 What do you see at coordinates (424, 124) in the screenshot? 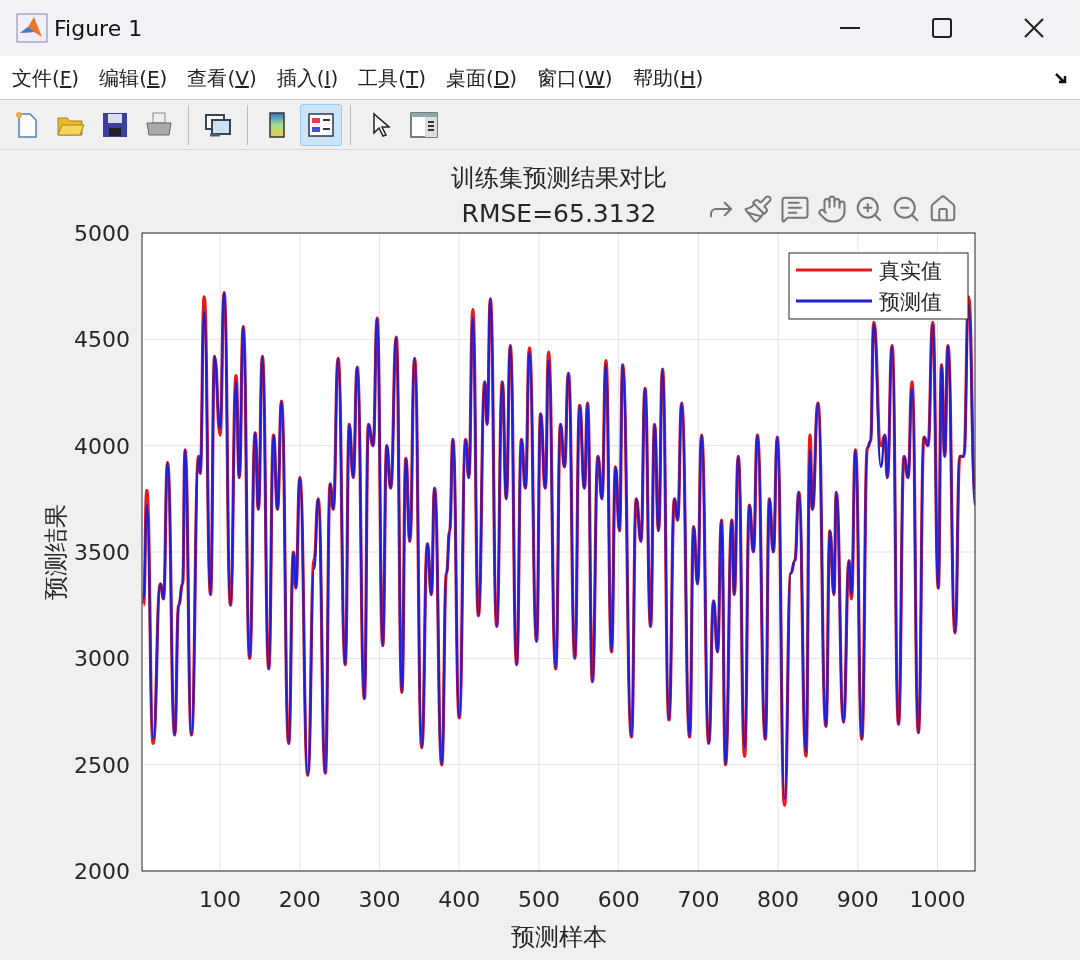
I see `property-panel-icon` at bounding box center [424, 124].